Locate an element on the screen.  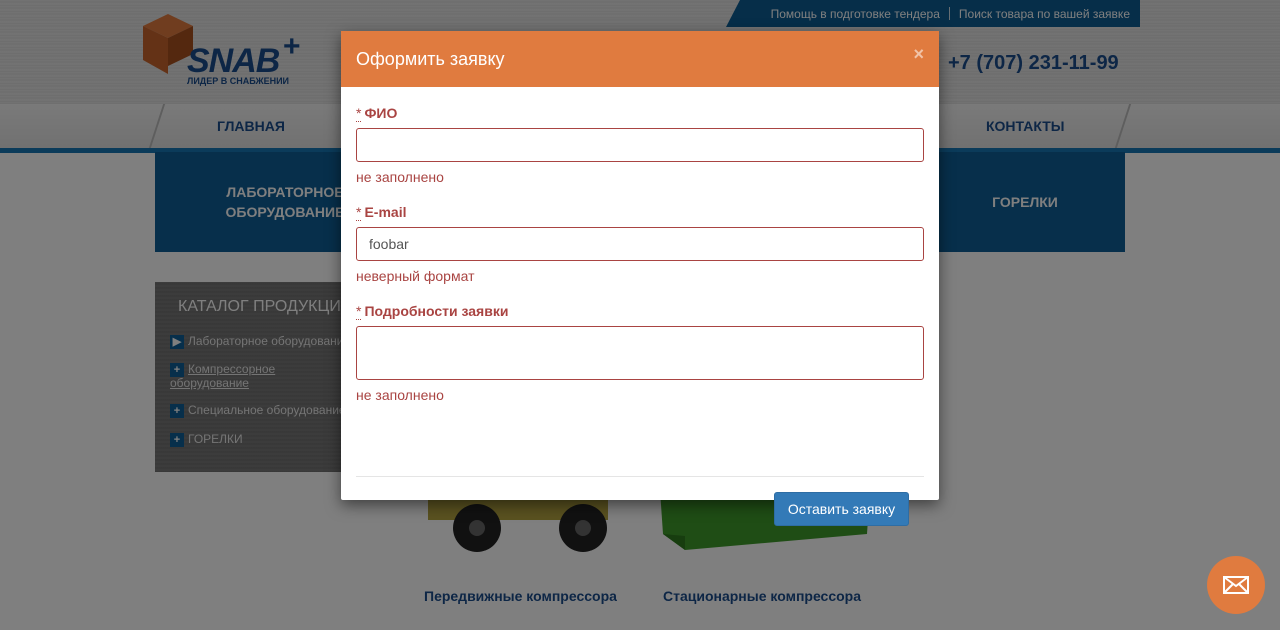
modal-footer-divider is located at coordinates (640, 476).